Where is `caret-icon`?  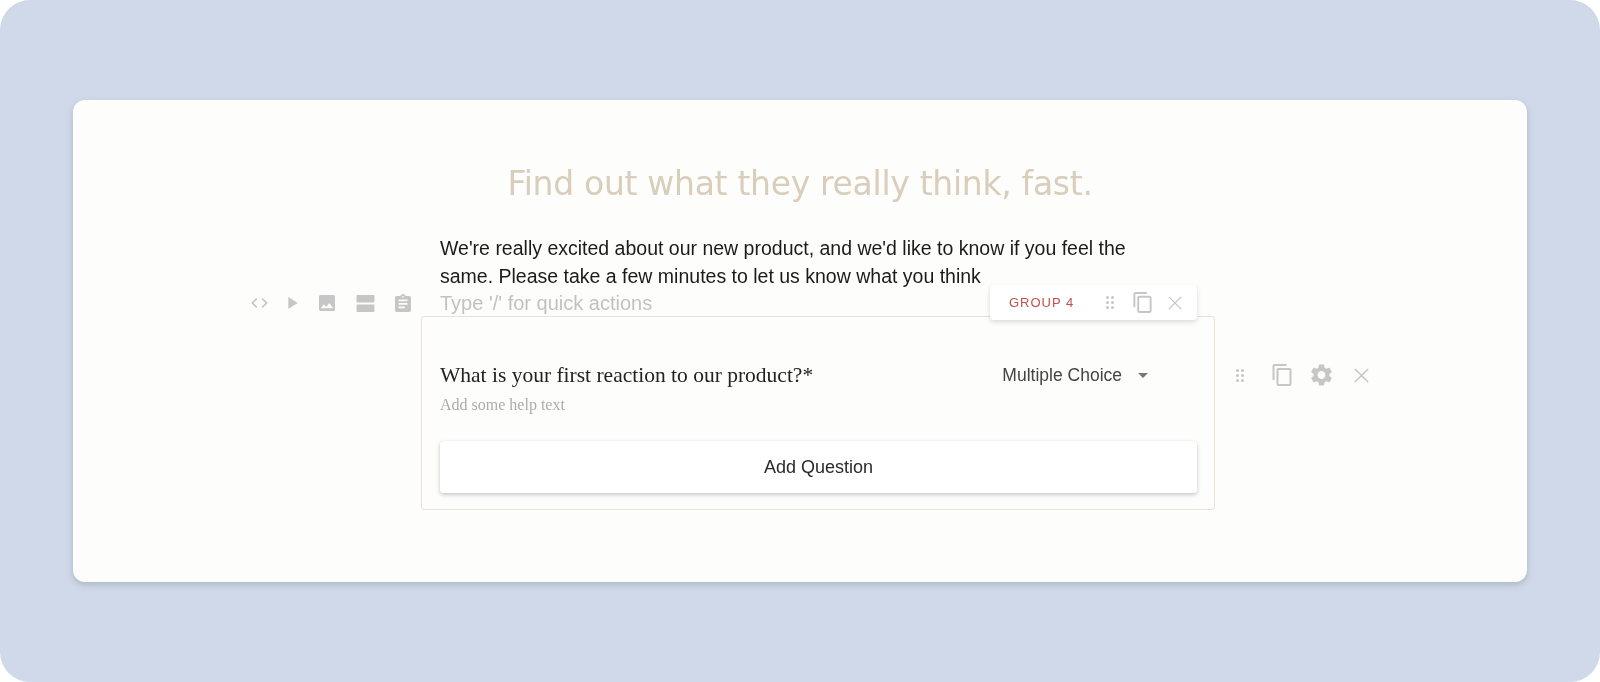 caret-icon is located at coordinates (1143, 375).